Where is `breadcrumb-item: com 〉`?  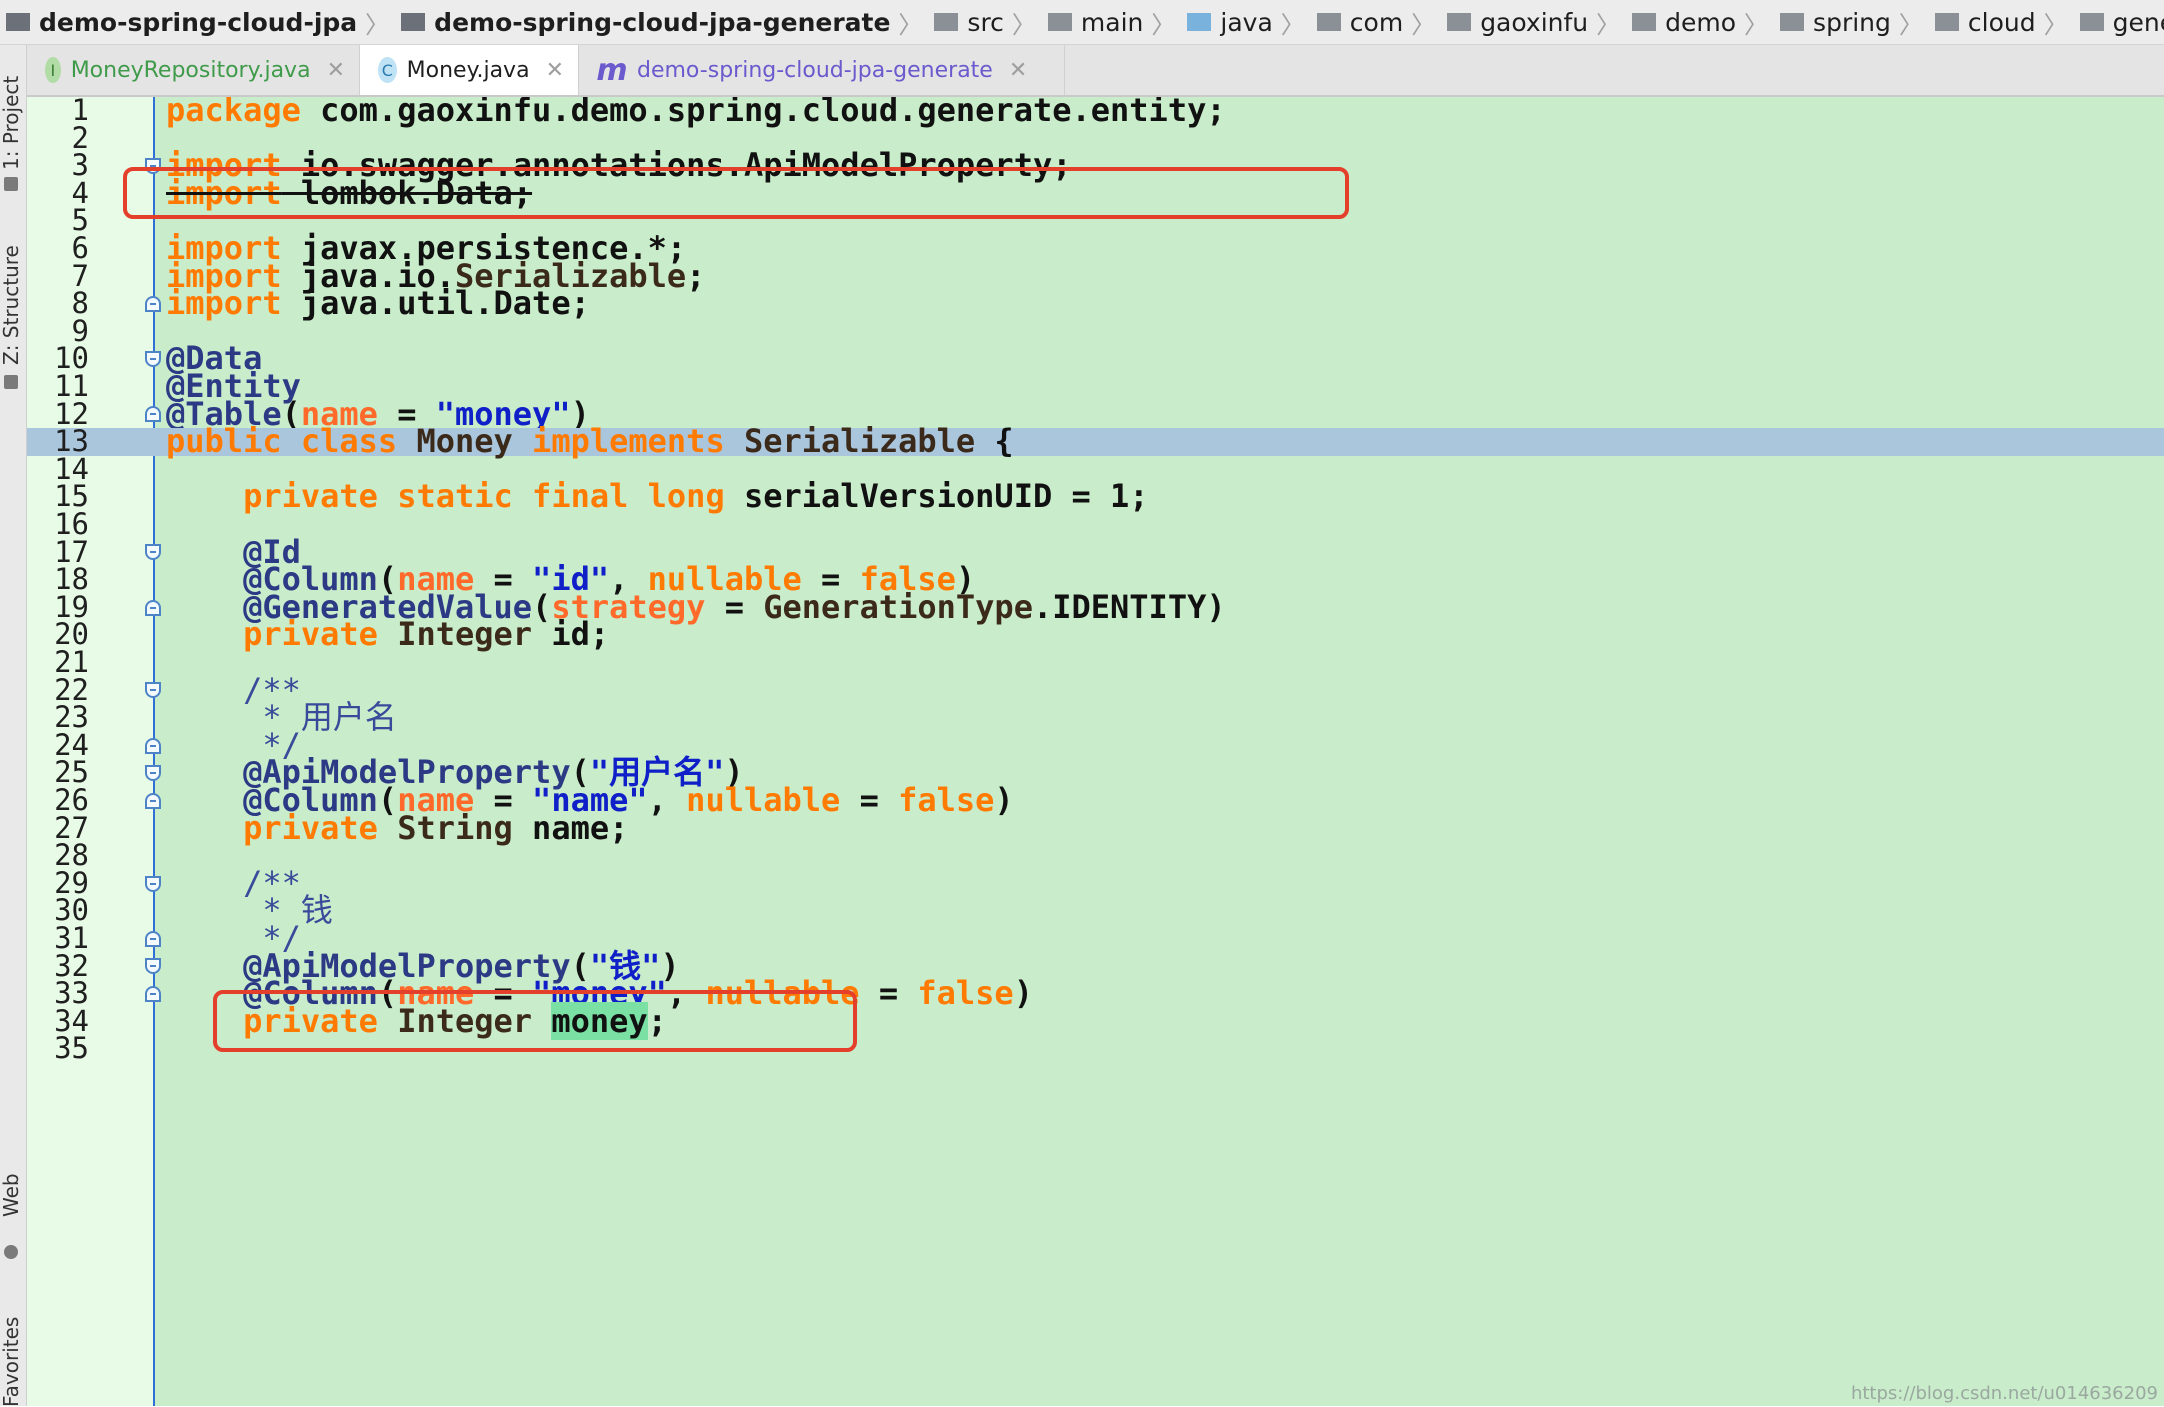
breadcrumb-item: com 〉 is located at coordinates (1376, 22).